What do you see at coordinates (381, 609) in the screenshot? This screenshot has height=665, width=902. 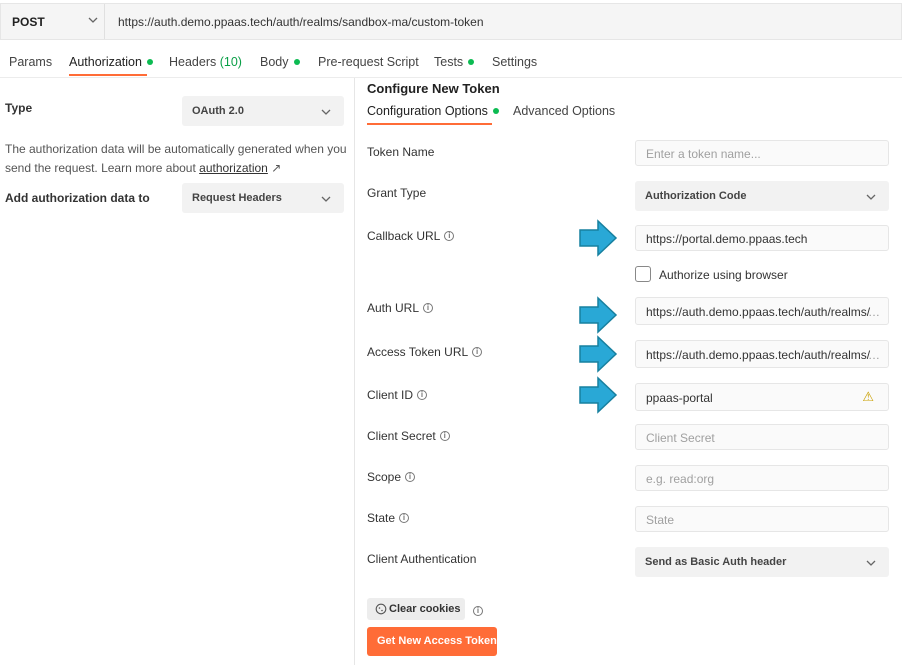 I see `cookie-icon` at bounding box center [381, 609].